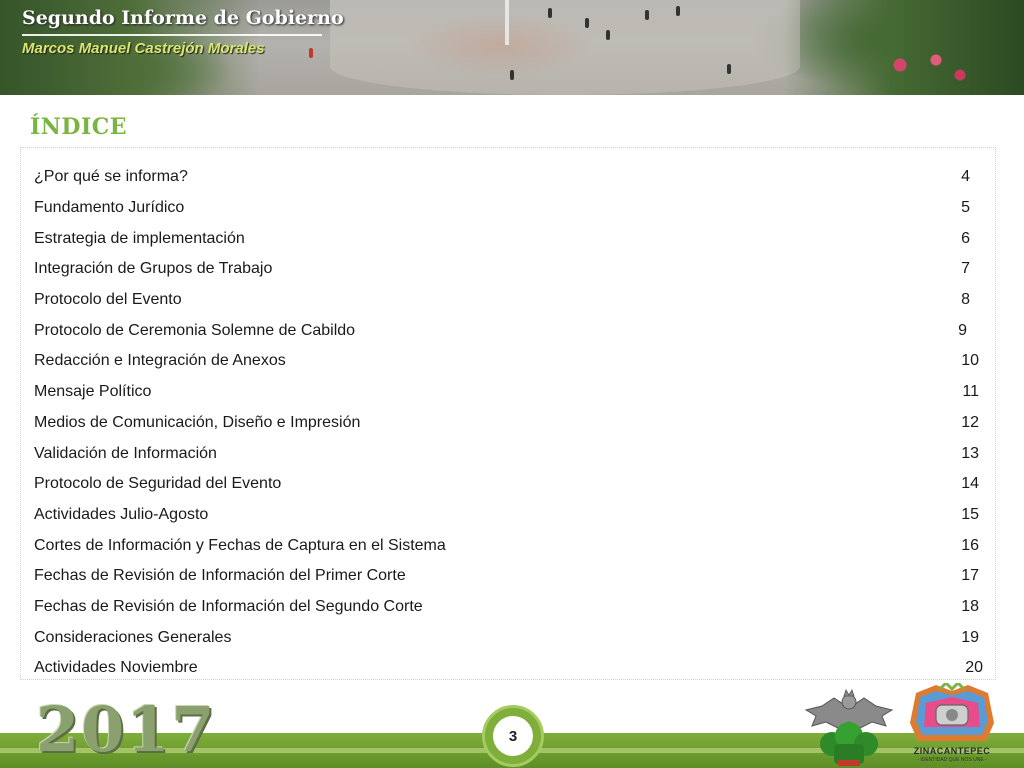  What do you see at coordinates (506, 269) in the screenshot?
I see `toc-item: Integración de Grupos de Trabajo 7` at bounding box center [506, 269].